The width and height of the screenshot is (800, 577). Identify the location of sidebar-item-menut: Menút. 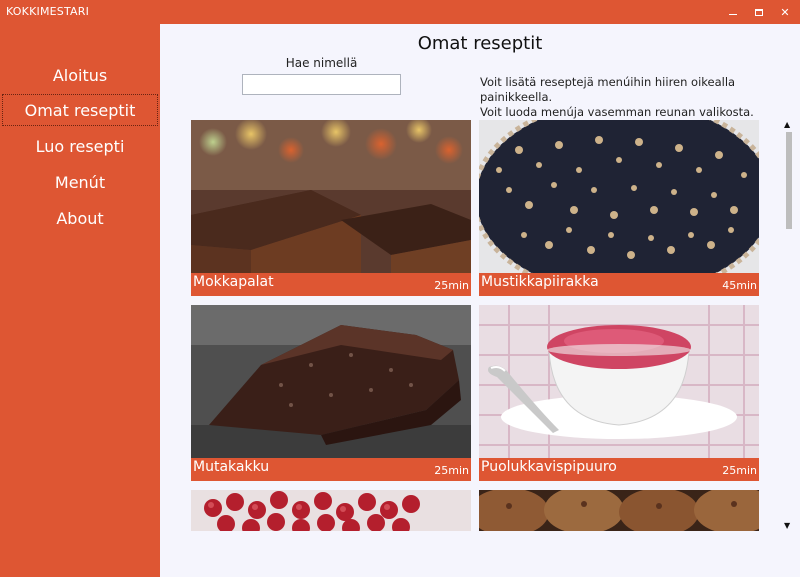
(80, 182).